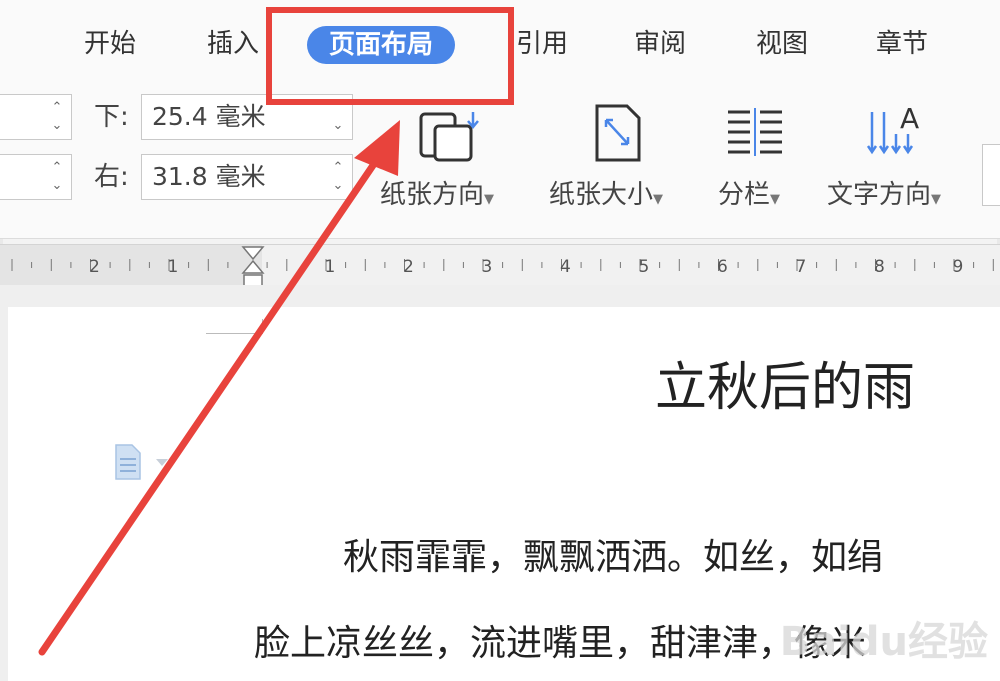 This screenshot has height=681, width=1000. I want to click on text-direction-button: 文字方向▼, so click(884, 192).